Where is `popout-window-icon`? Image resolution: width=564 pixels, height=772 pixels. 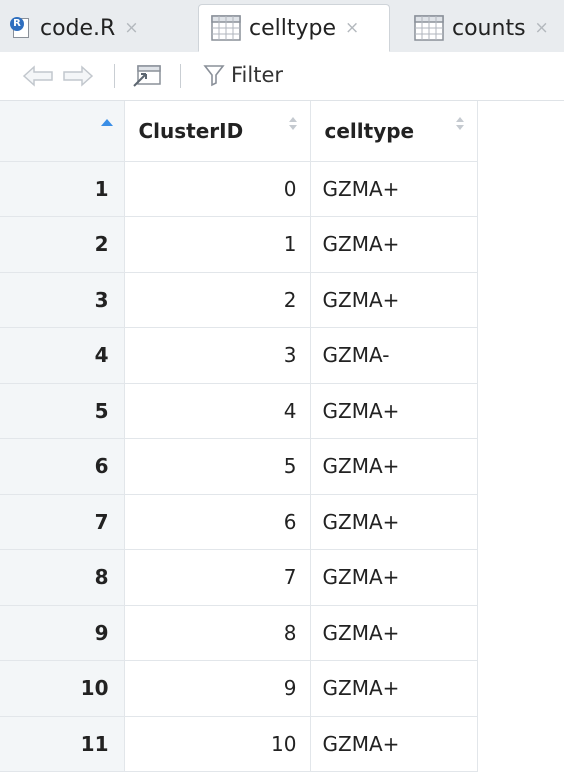 popout-window-icon is located at coordinates (147, 76).